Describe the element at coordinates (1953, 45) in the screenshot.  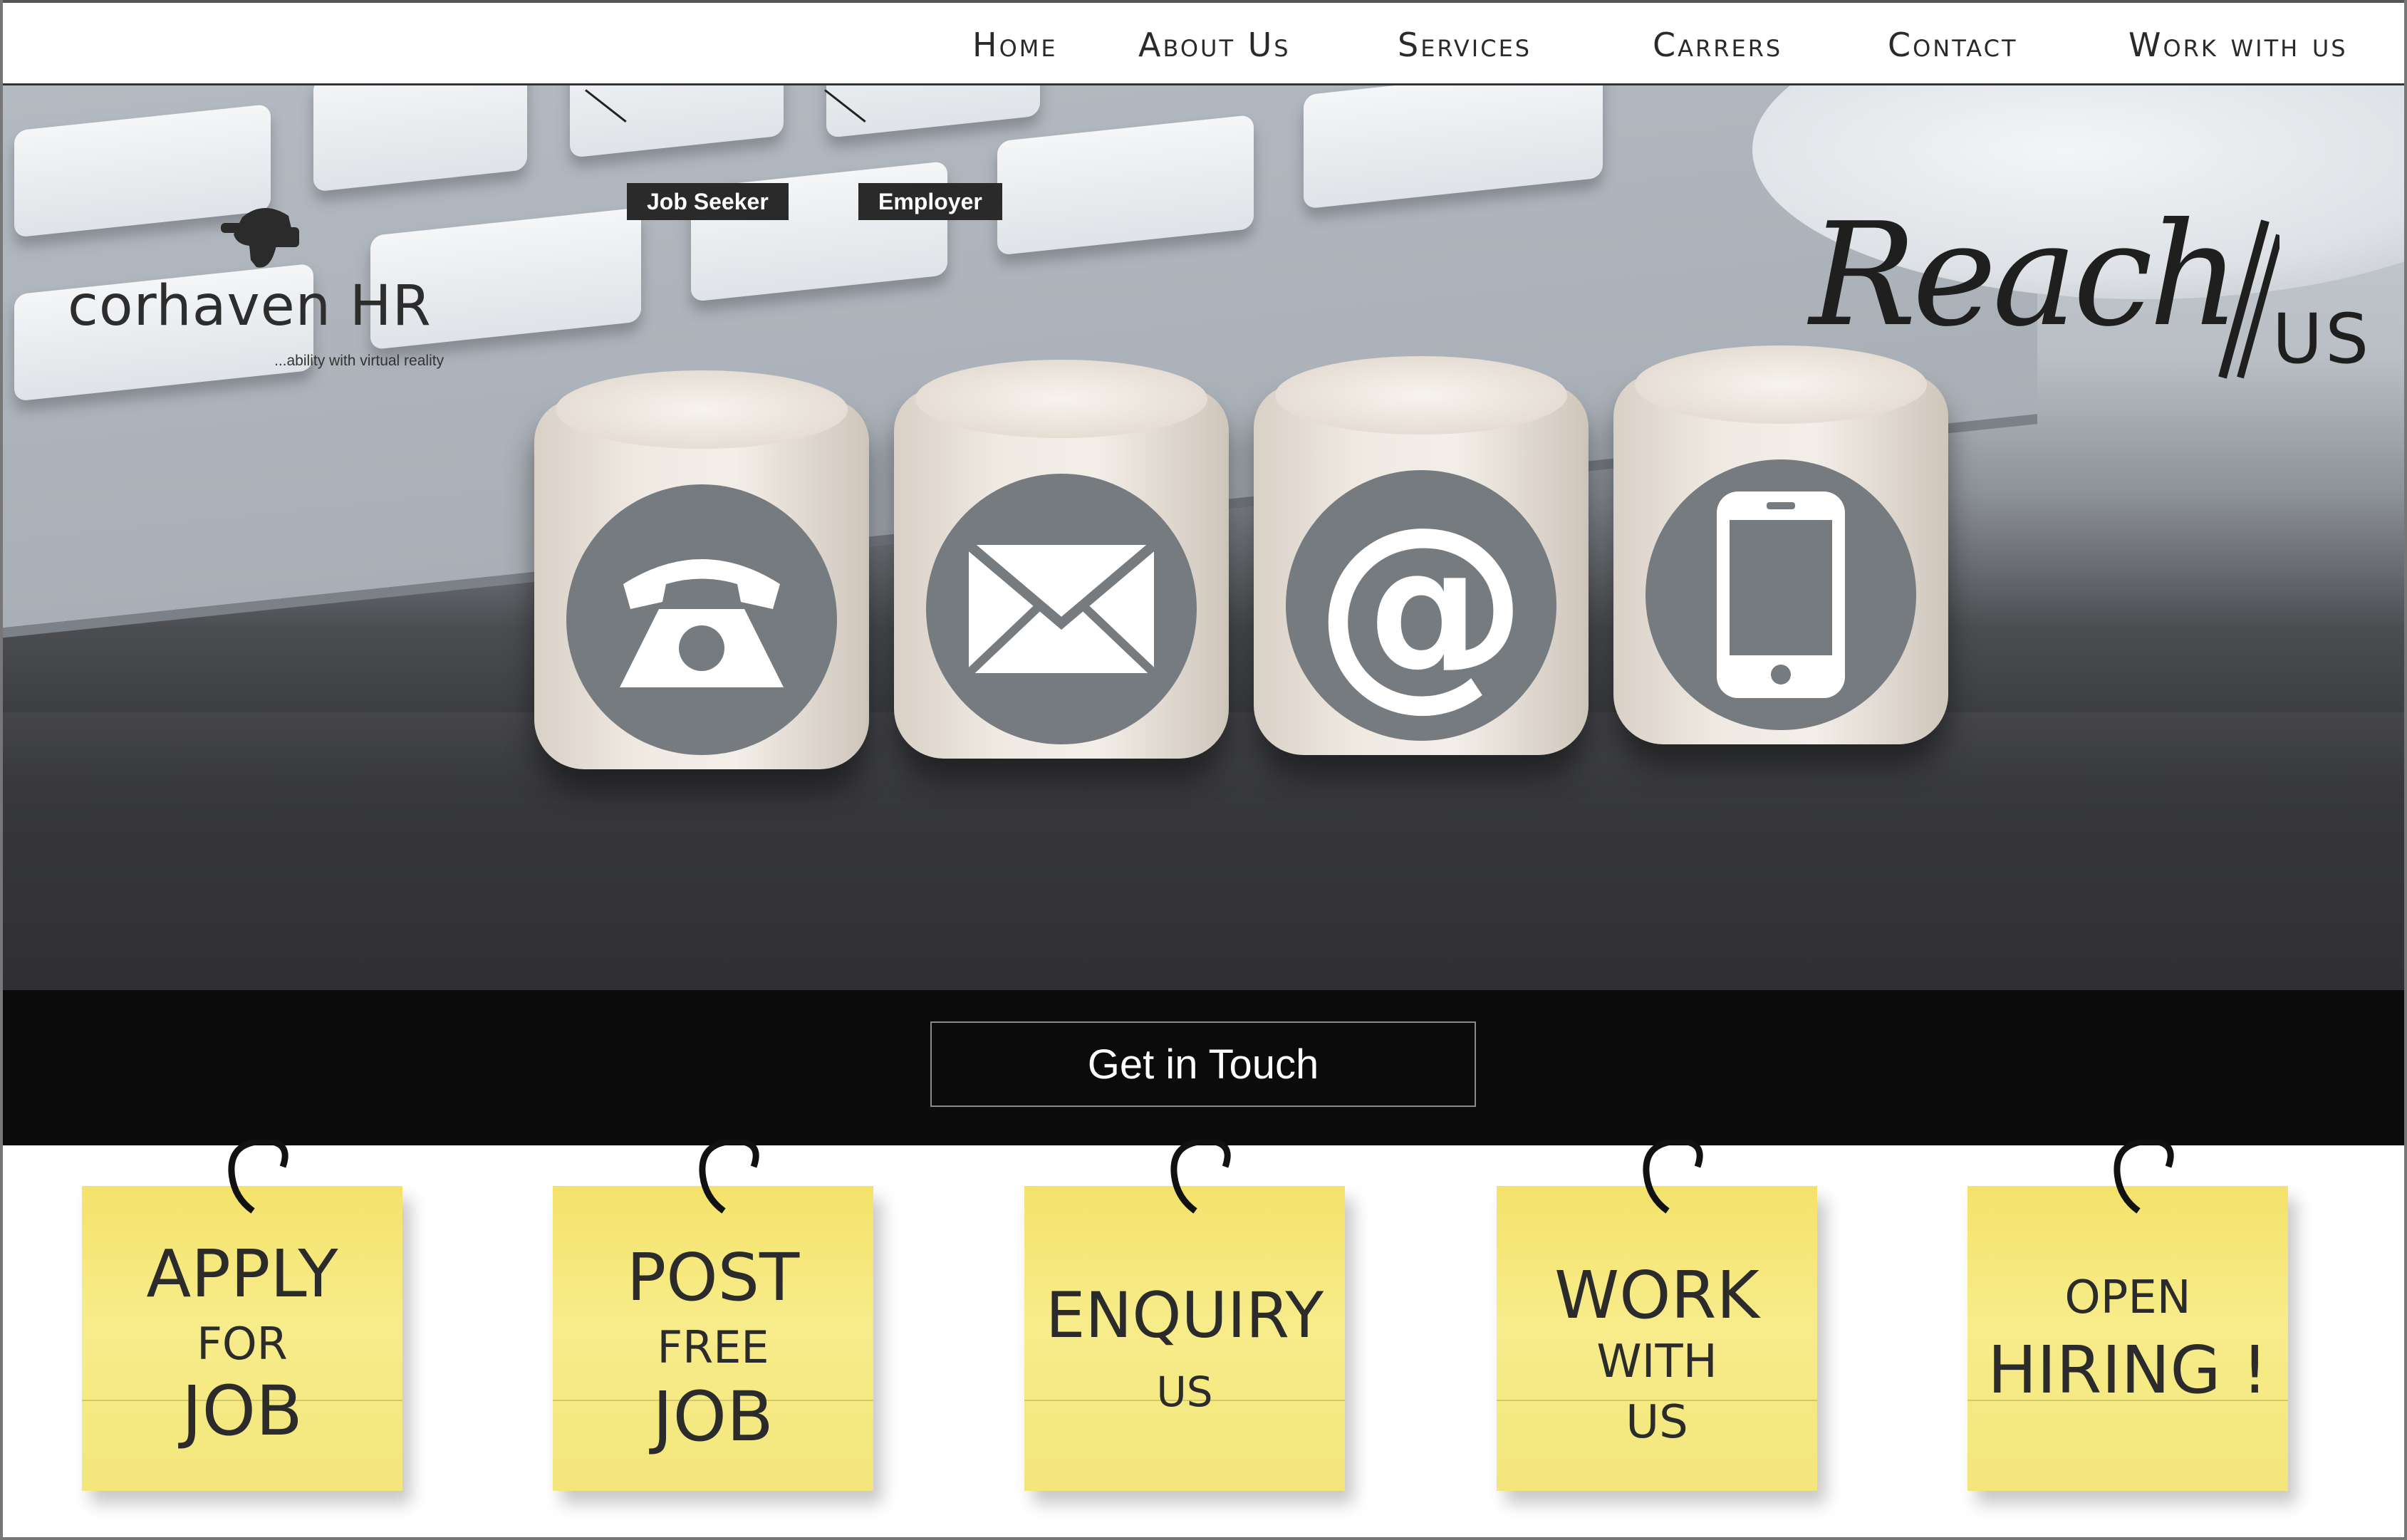
I see `nav-contact: Contact` at that location.